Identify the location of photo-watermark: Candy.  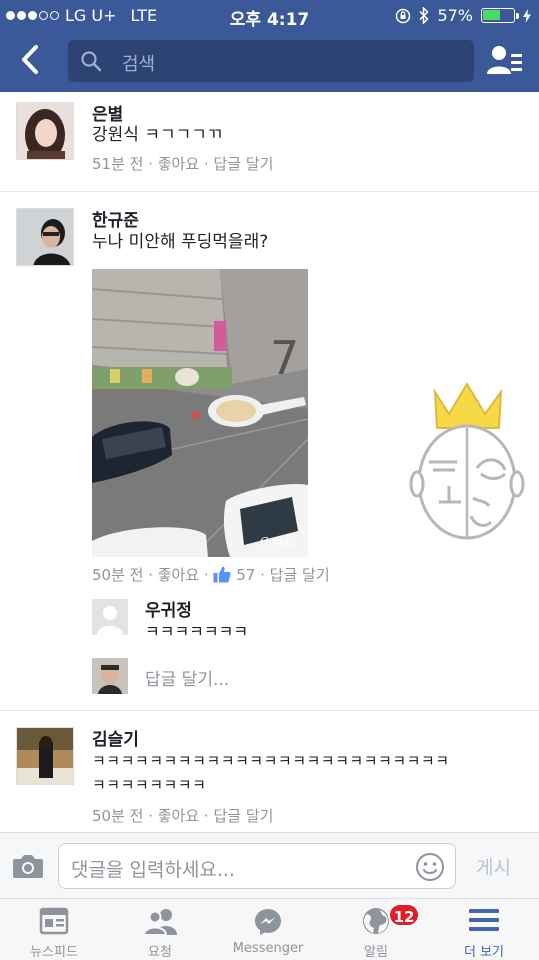
(278, 541).